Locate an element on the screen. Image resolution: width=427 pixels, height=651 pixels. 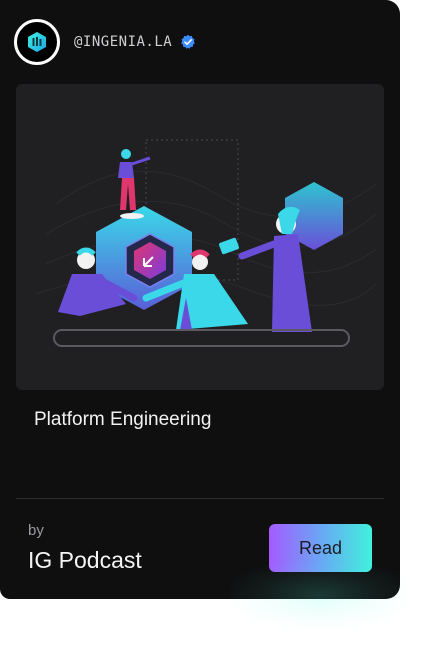
divider is located at coordinates (200, 498).